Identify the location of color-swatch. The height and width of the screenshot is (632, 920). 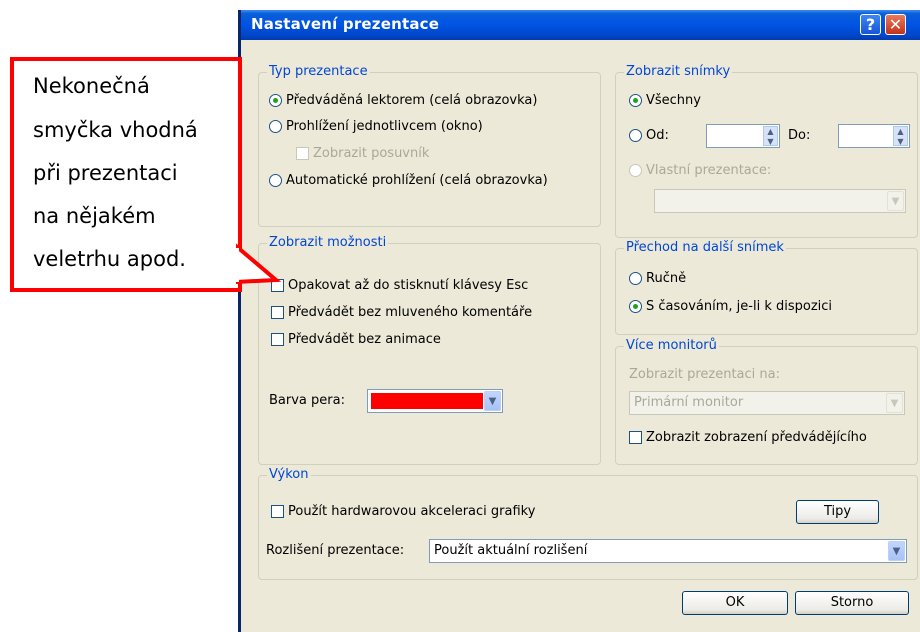
(427, 401).